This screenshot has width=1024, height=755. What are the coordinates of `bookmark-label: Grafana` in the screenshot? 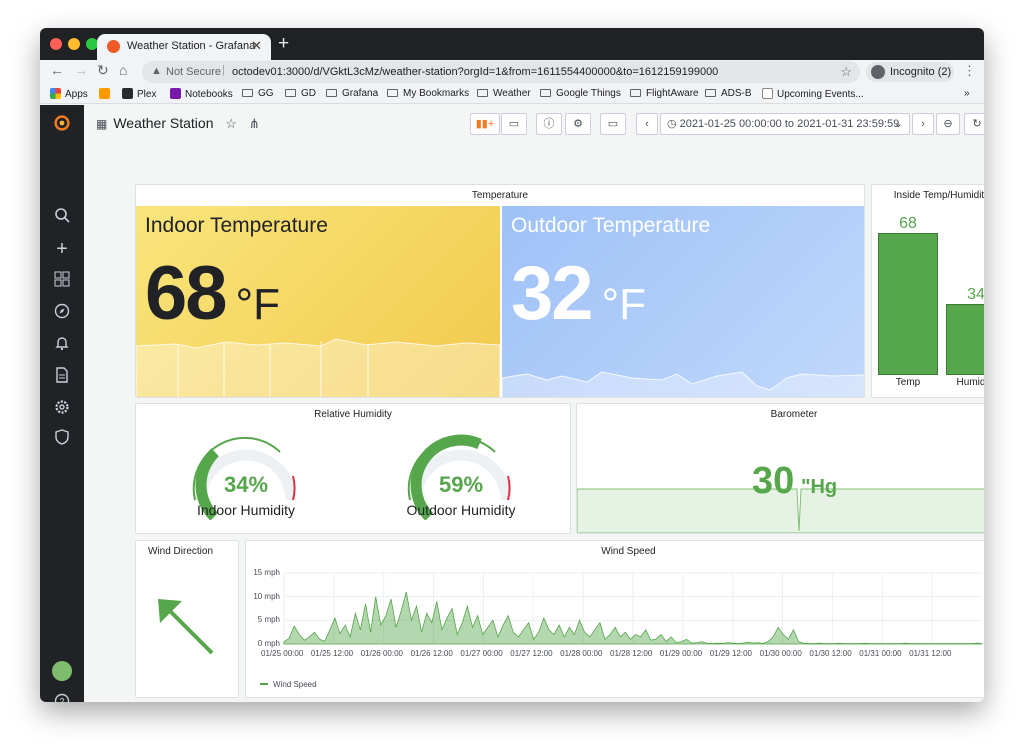 It's located at (360, 93).